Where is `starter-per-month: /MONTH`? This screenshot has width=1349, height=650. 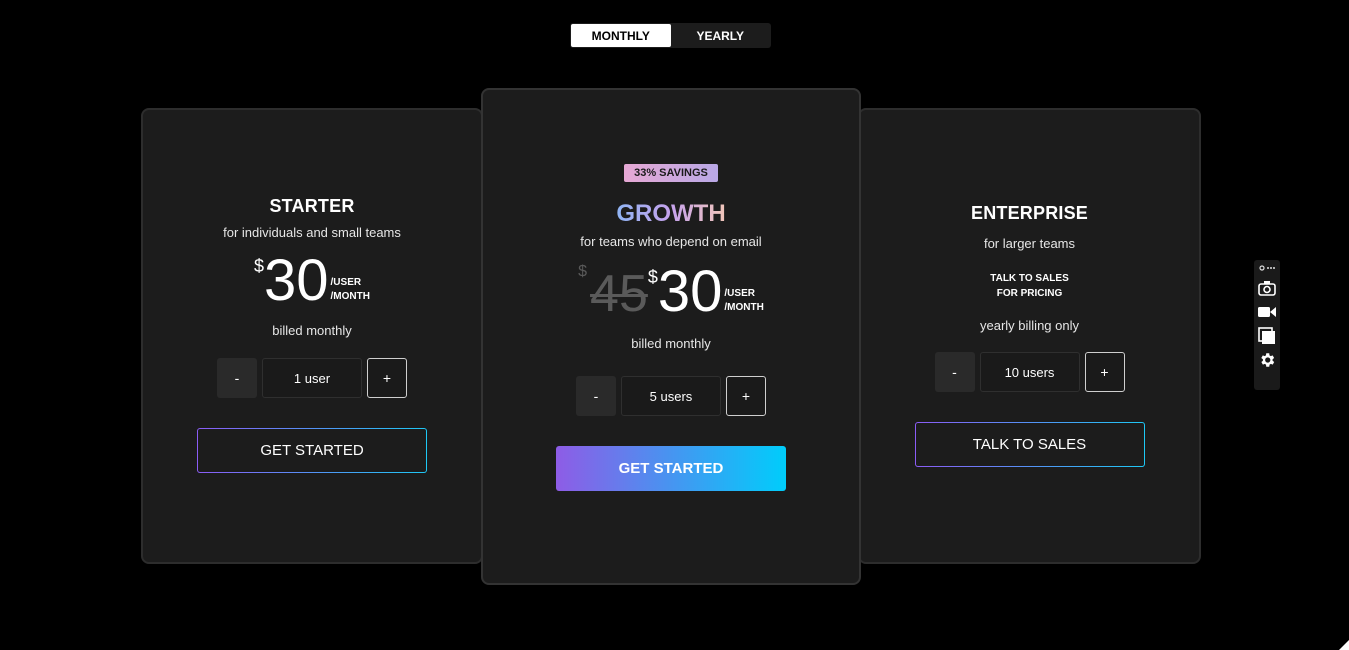
starter-per-month: /MONTH is located at coordinates (350, 296).